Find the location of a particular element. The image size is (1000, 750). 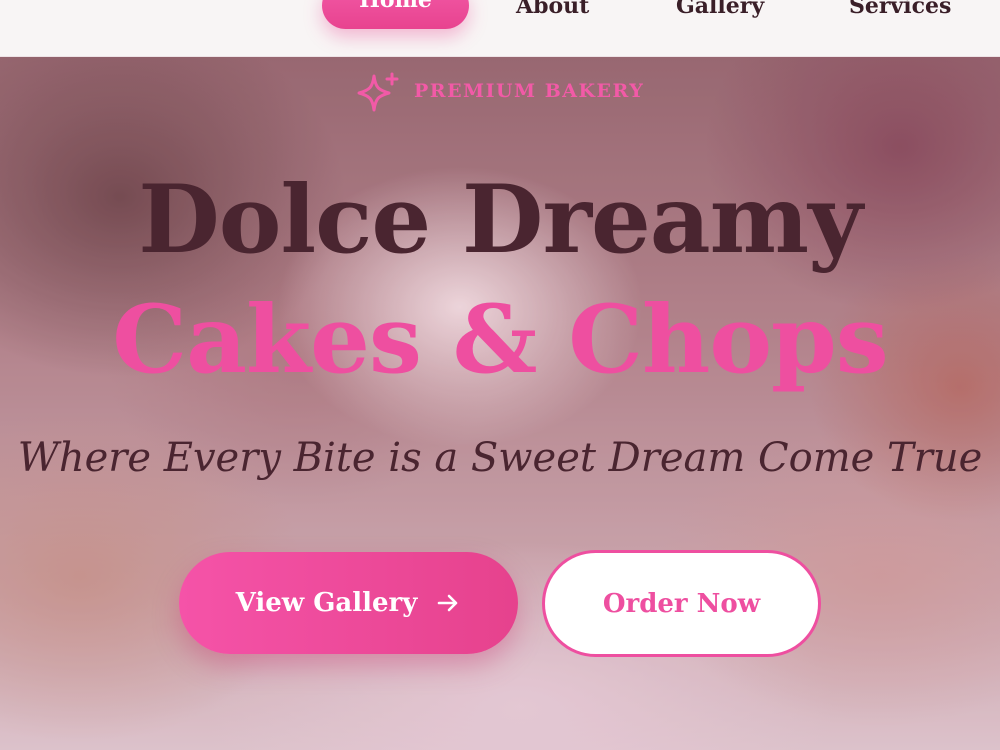

view-gallery-button: View Gallery is located at coordinates (348, 603).